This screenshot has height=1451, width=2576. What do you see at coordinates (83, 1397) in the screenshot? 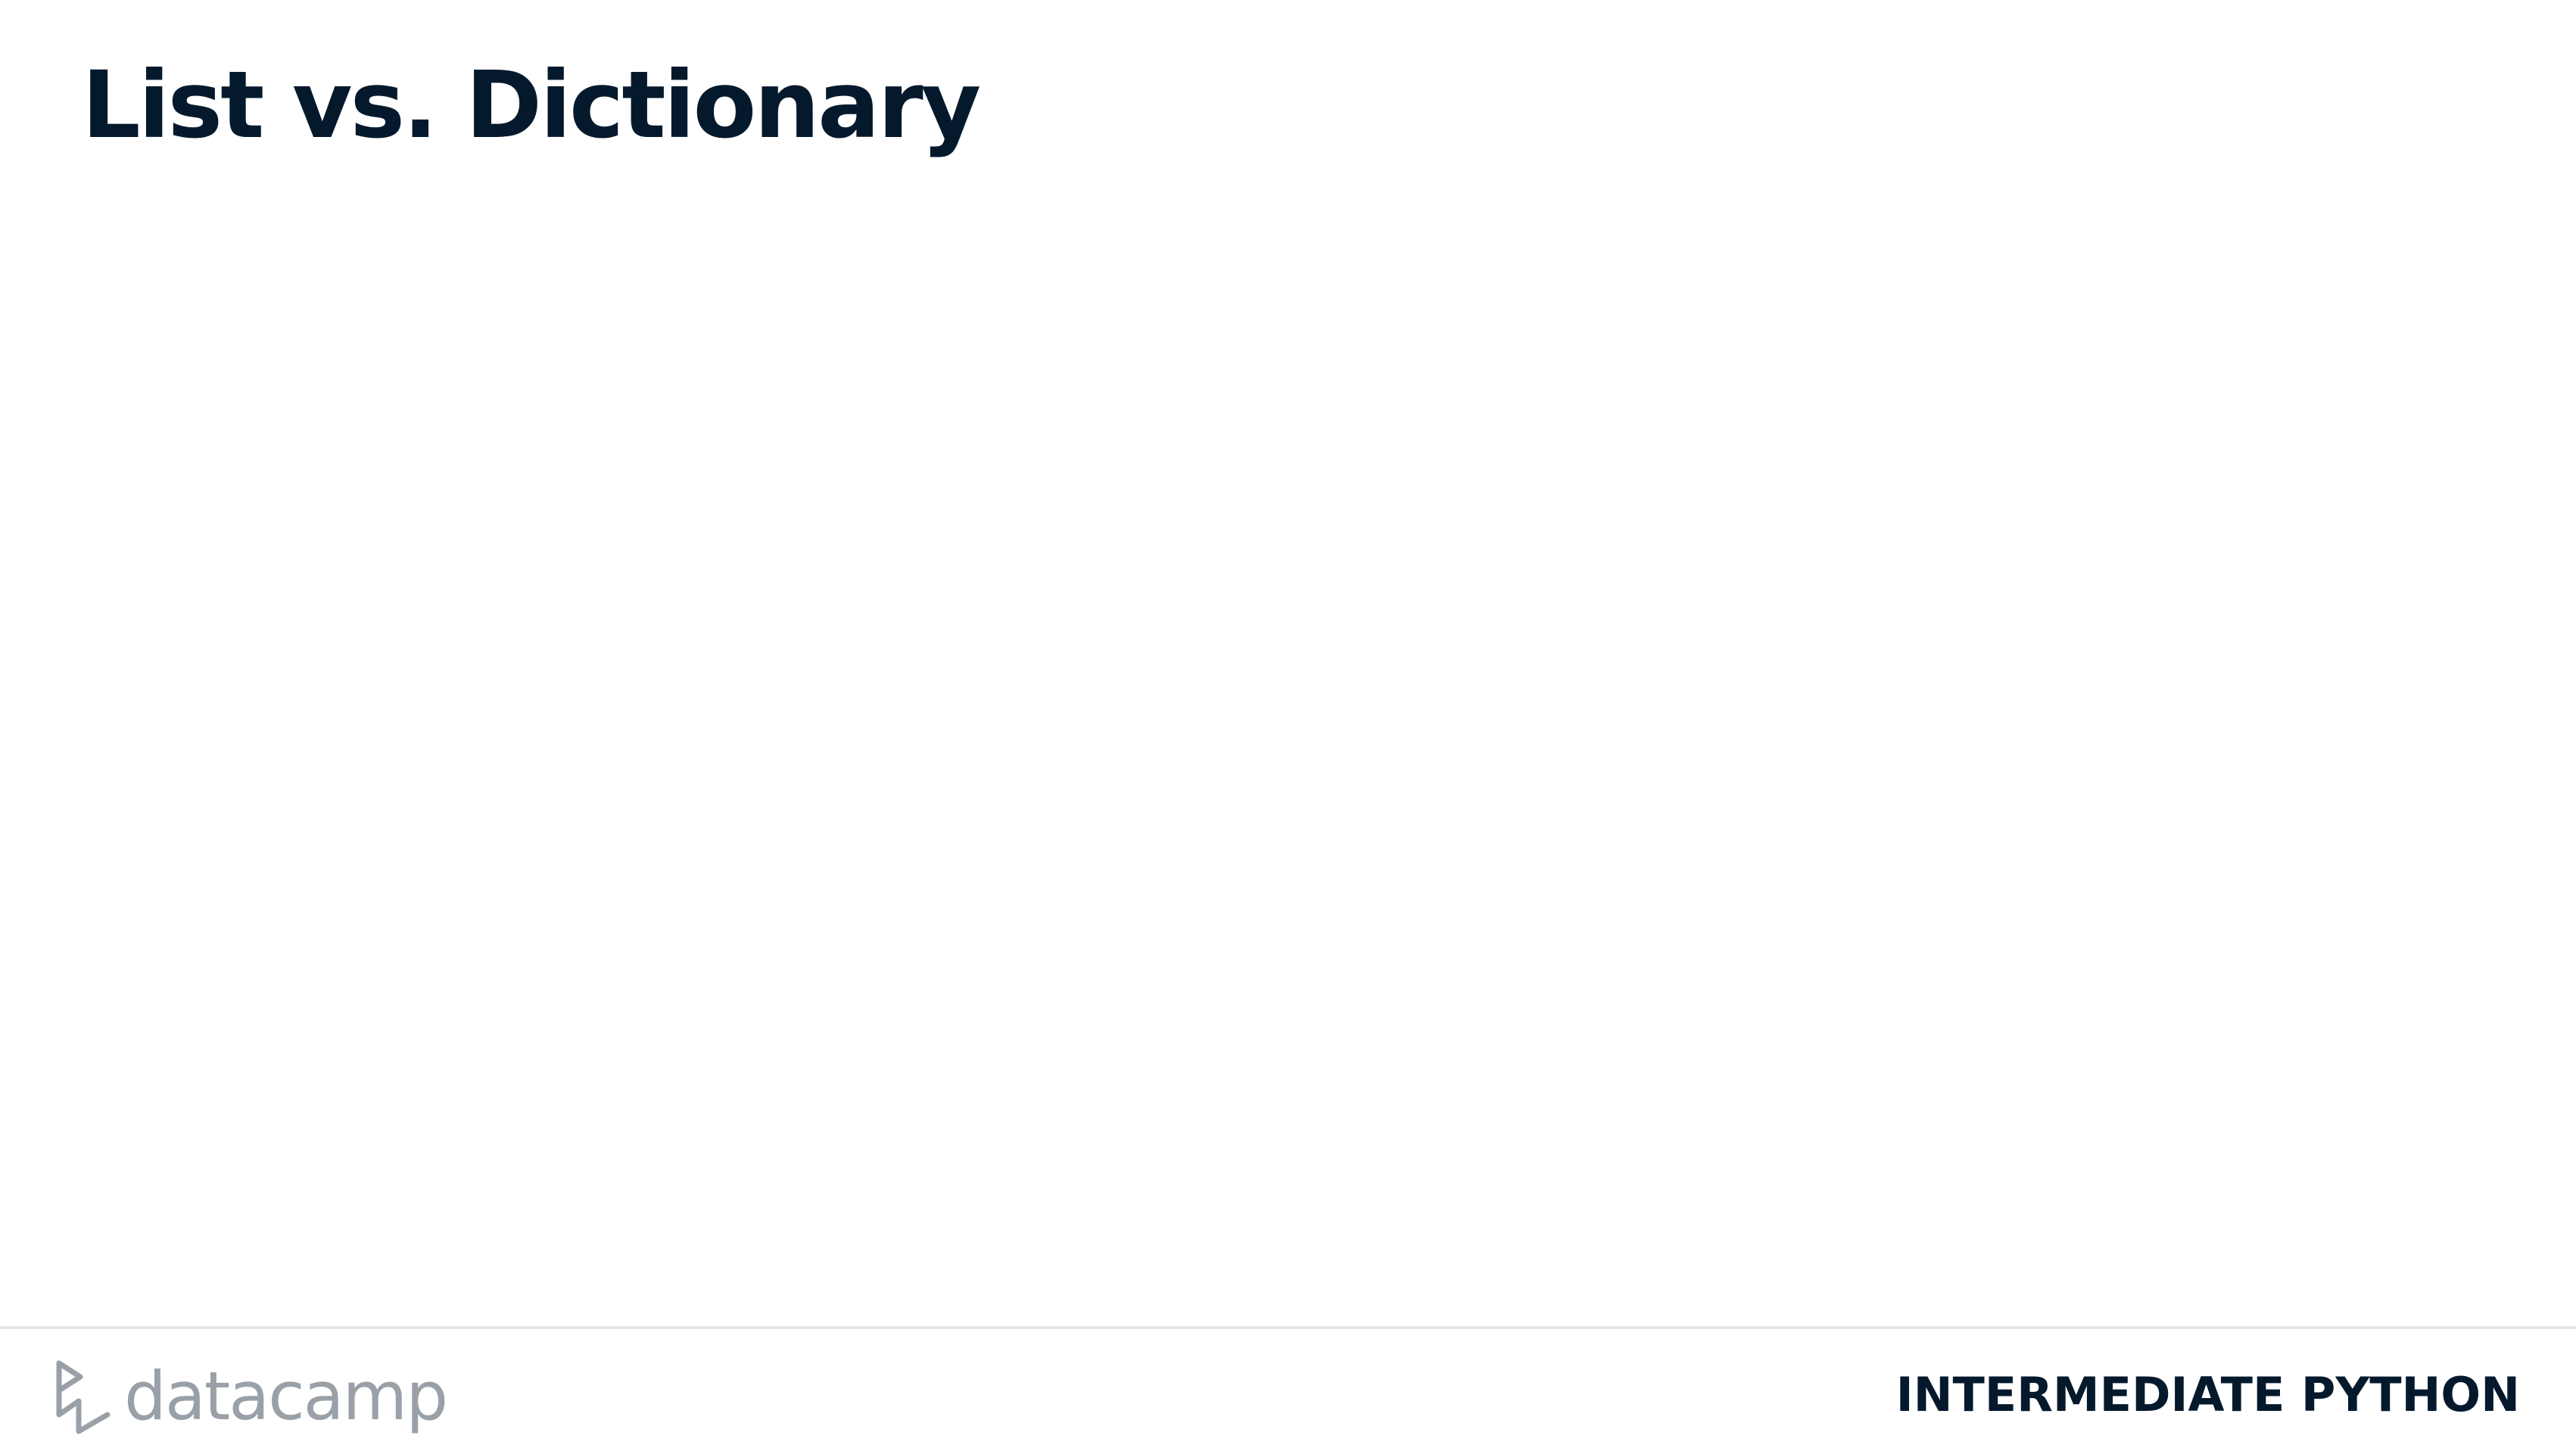
I see `datacamp-logo-icon` at bounding box center [83, 1397].